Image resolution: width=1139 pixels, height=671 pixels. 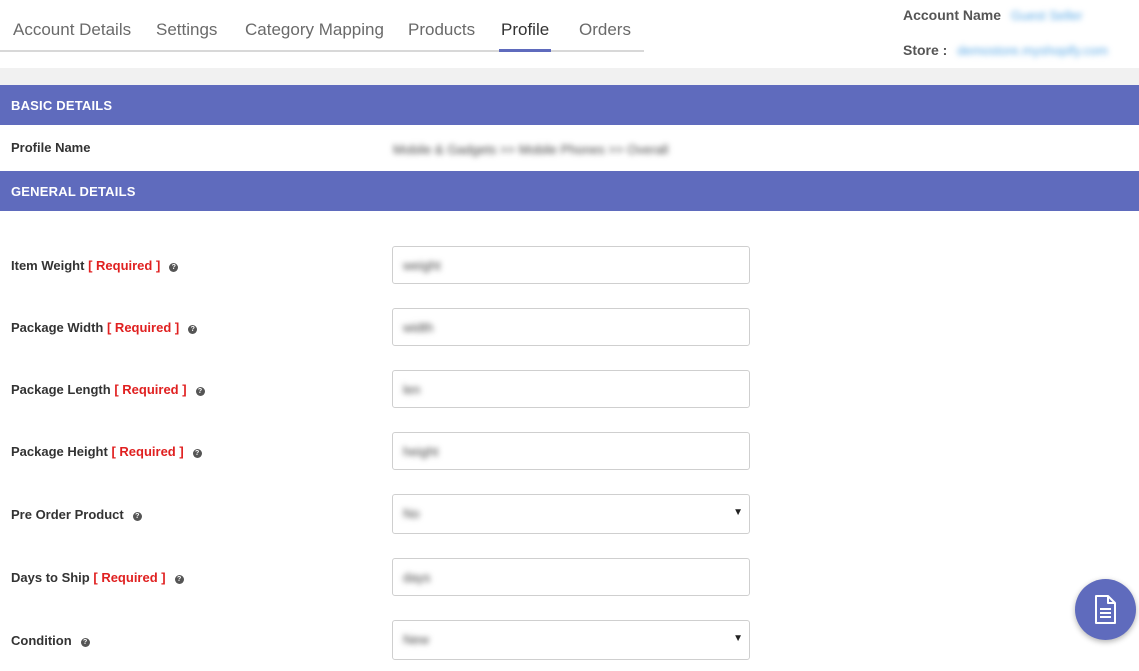 I want to click on field-value: No, so click(x=411, y=513).